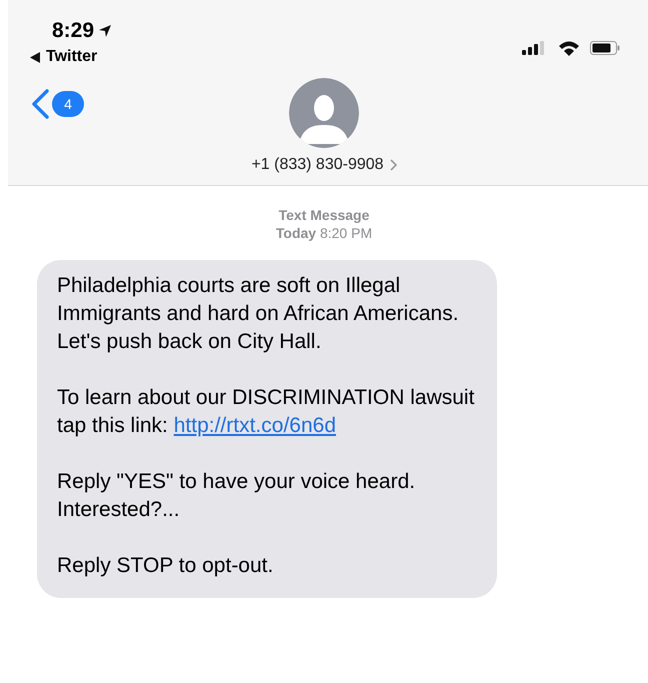 The image size is (648, 683). I want to click on status-time: 8:29, so click(73, 31).